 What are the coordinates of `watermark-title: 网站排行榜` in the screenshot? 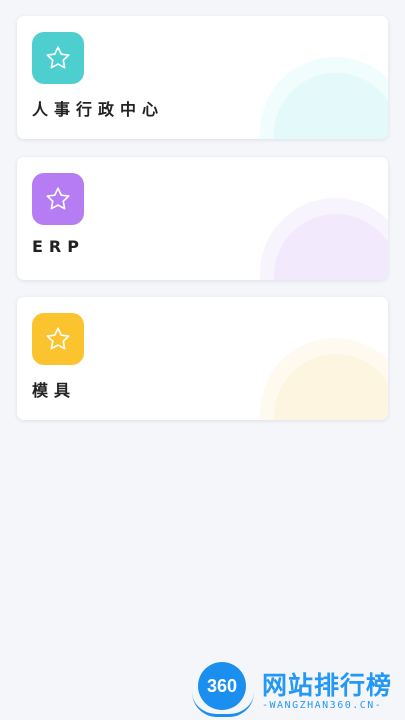 It's located at (327, 685).